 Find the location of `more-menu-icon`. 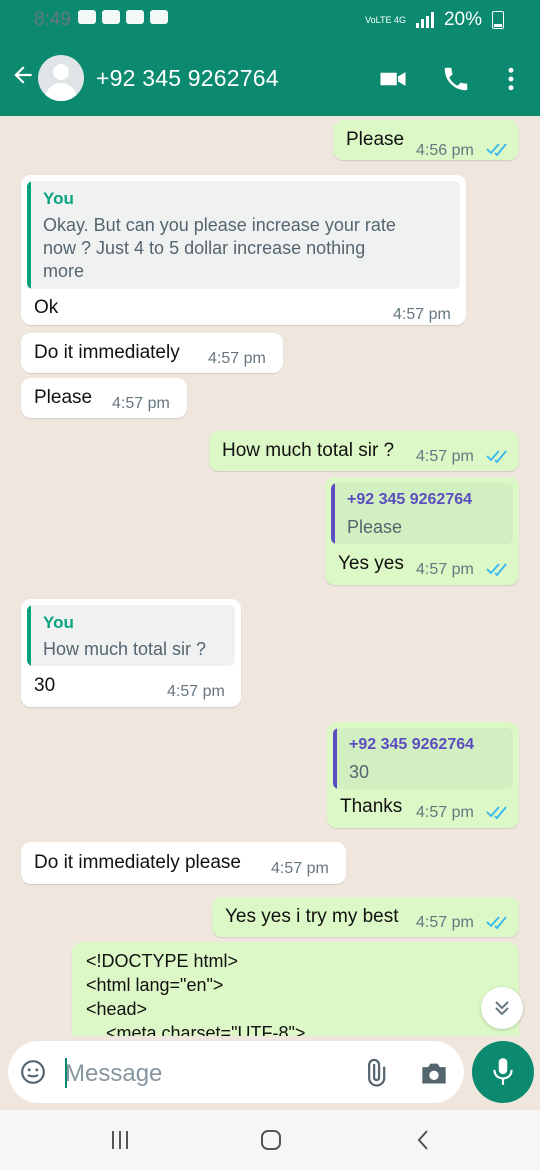

more-menu-icon is located at coordinates (511, 79).